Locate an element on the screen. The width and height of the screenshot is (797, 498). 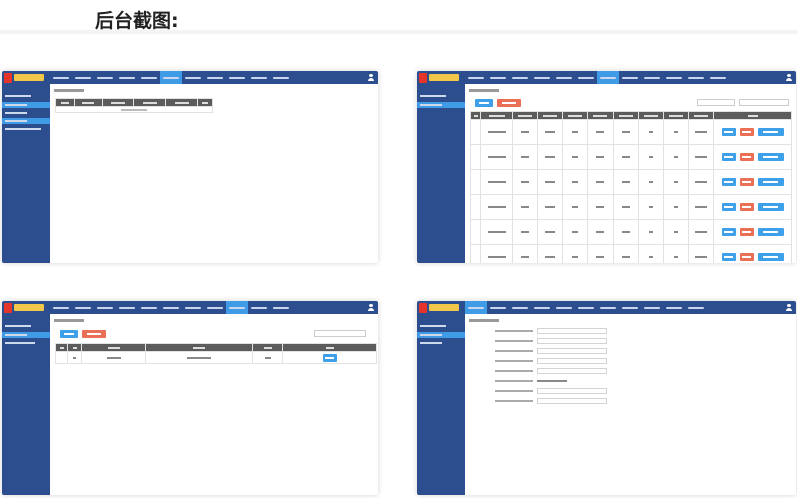
sidebar is located at coordinates (441, 404).